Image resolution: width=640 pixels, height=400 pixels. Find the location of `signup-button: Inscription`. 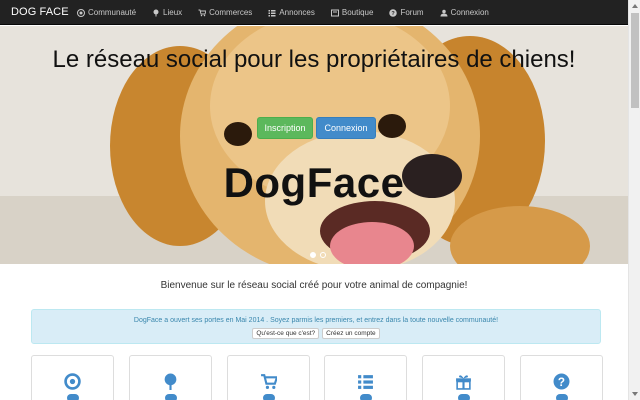

signup-button: Inscription is located at coordinates (285, 128).